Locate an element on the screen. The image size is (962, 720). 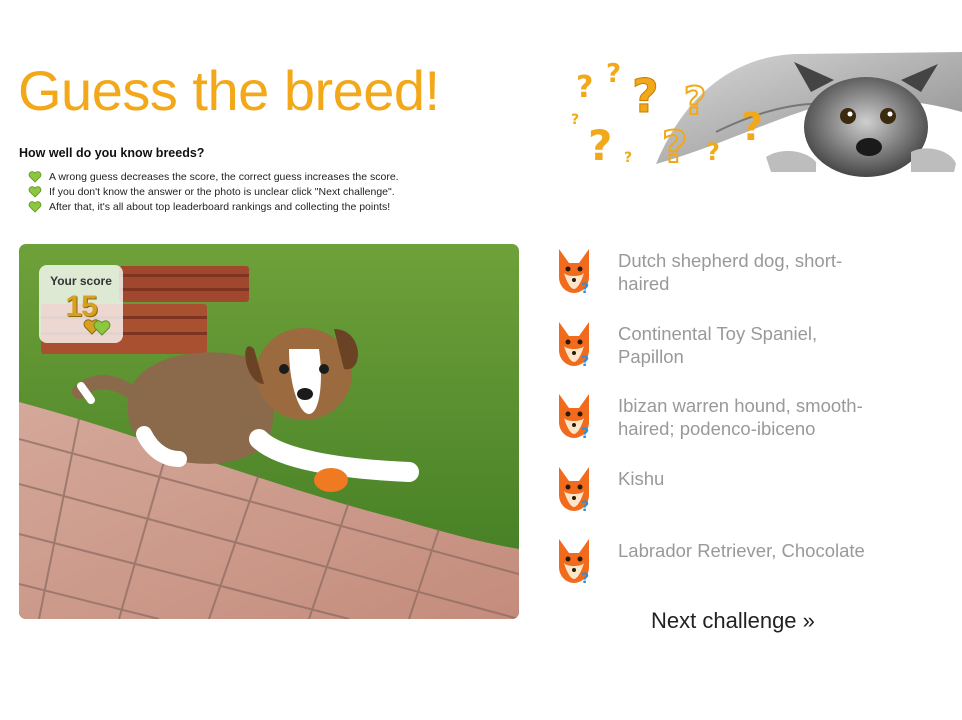
score-panel: Your score 15 is located at coordinates (81, 304).